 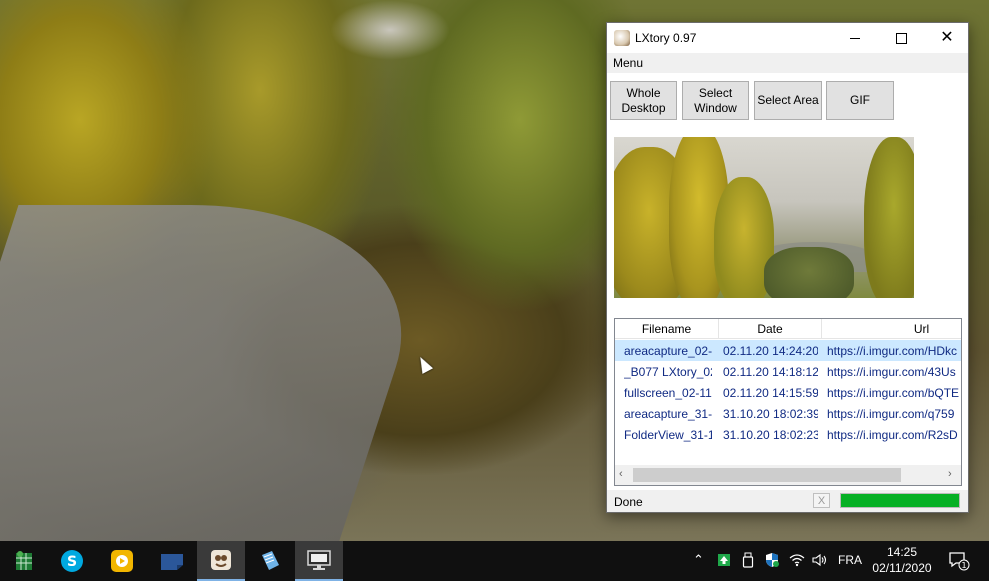 What do you see at coordinates (893, 393) in the screenshot?
I see `cell-url: https://i.imgur.com/bQTE` at bounding box center [893, 393].